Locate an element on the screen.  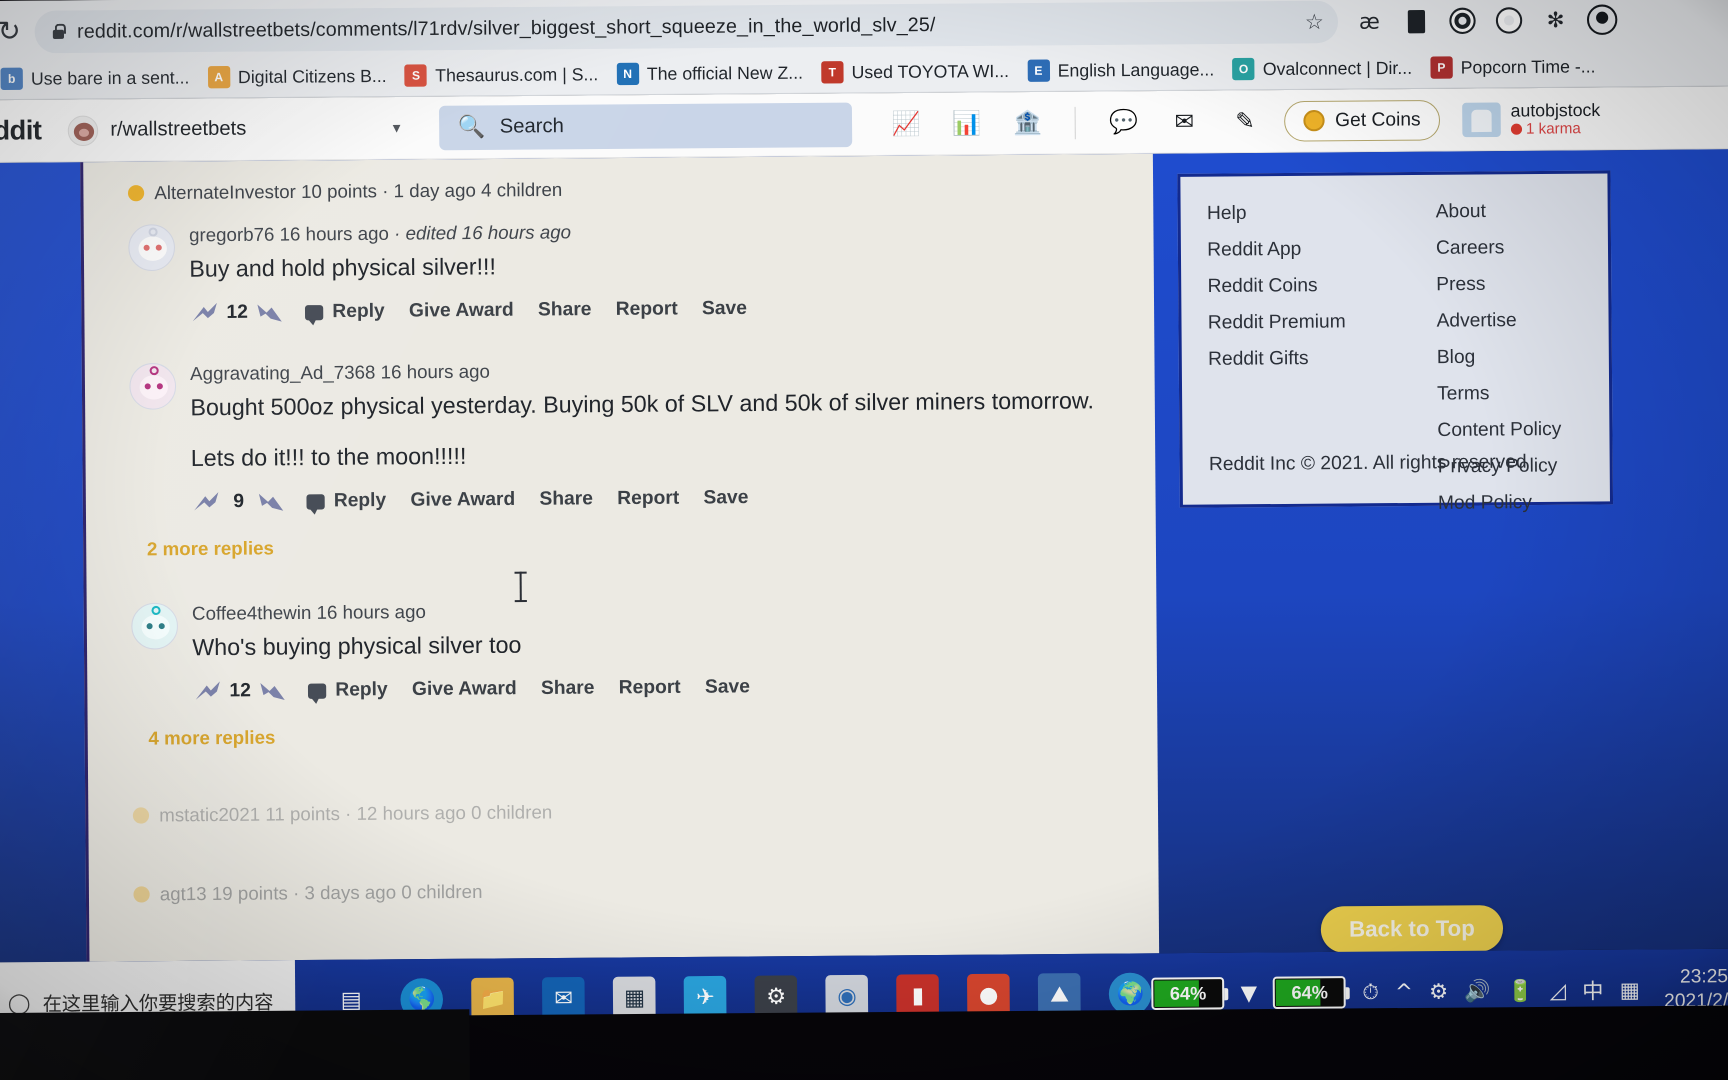
battery-percent-label: 64% is located at coordinates (1188, 993).